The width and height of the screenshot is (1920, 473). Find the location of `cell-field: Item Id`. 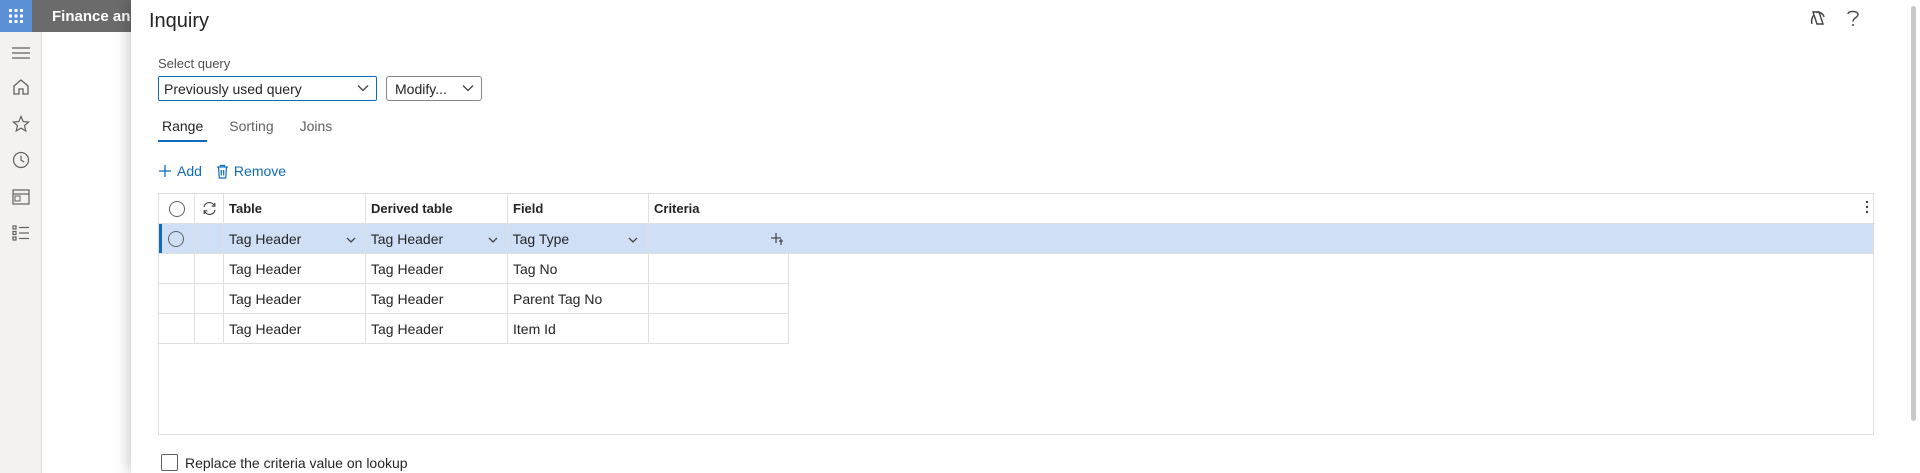

cell-field: Item Id is located at coordinates (578, 329).